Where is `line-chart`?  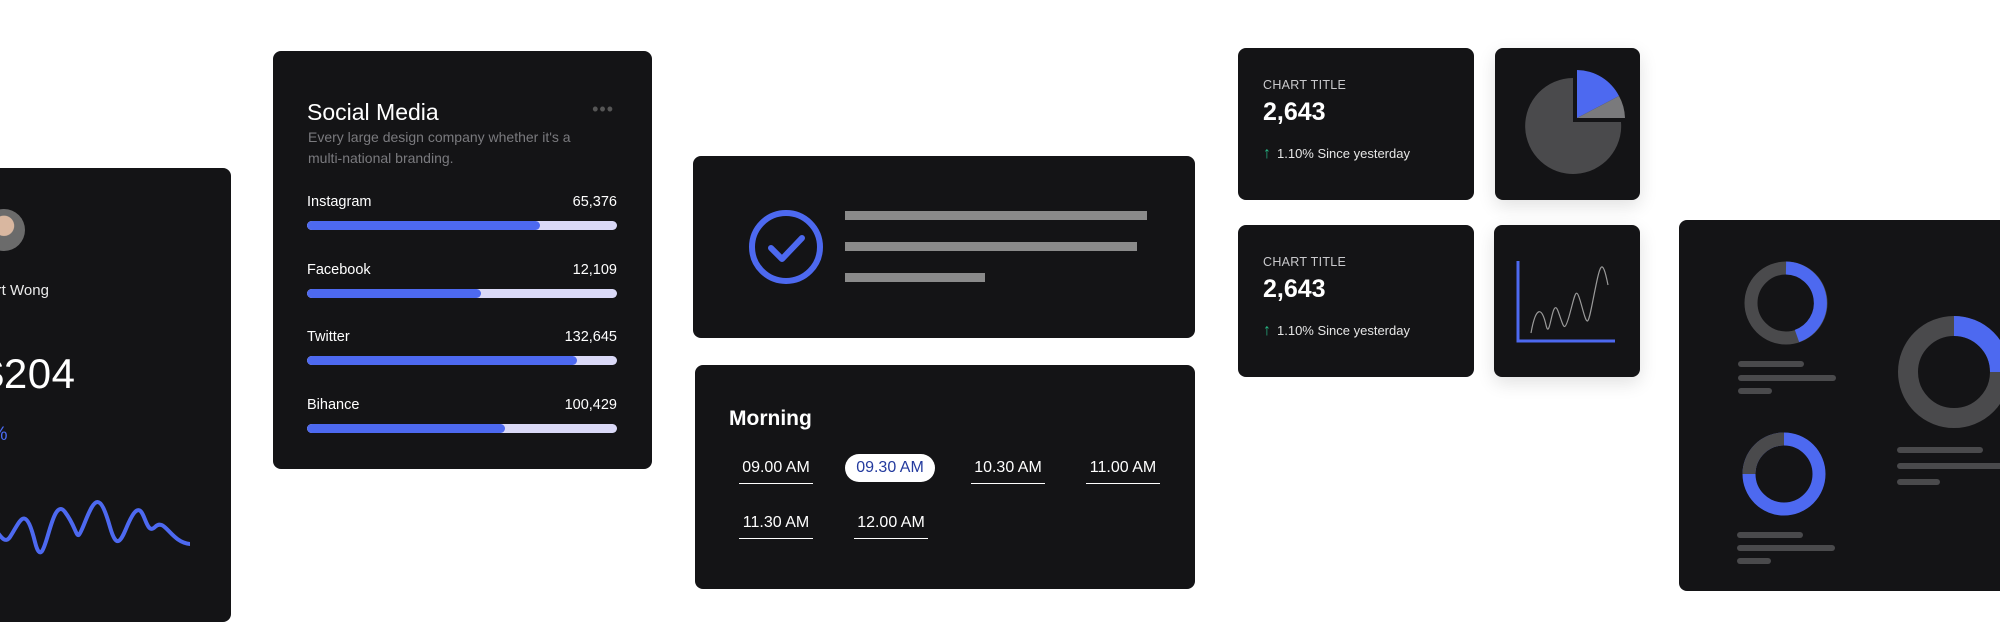
line-chart is located at coordinates (1565, 302).